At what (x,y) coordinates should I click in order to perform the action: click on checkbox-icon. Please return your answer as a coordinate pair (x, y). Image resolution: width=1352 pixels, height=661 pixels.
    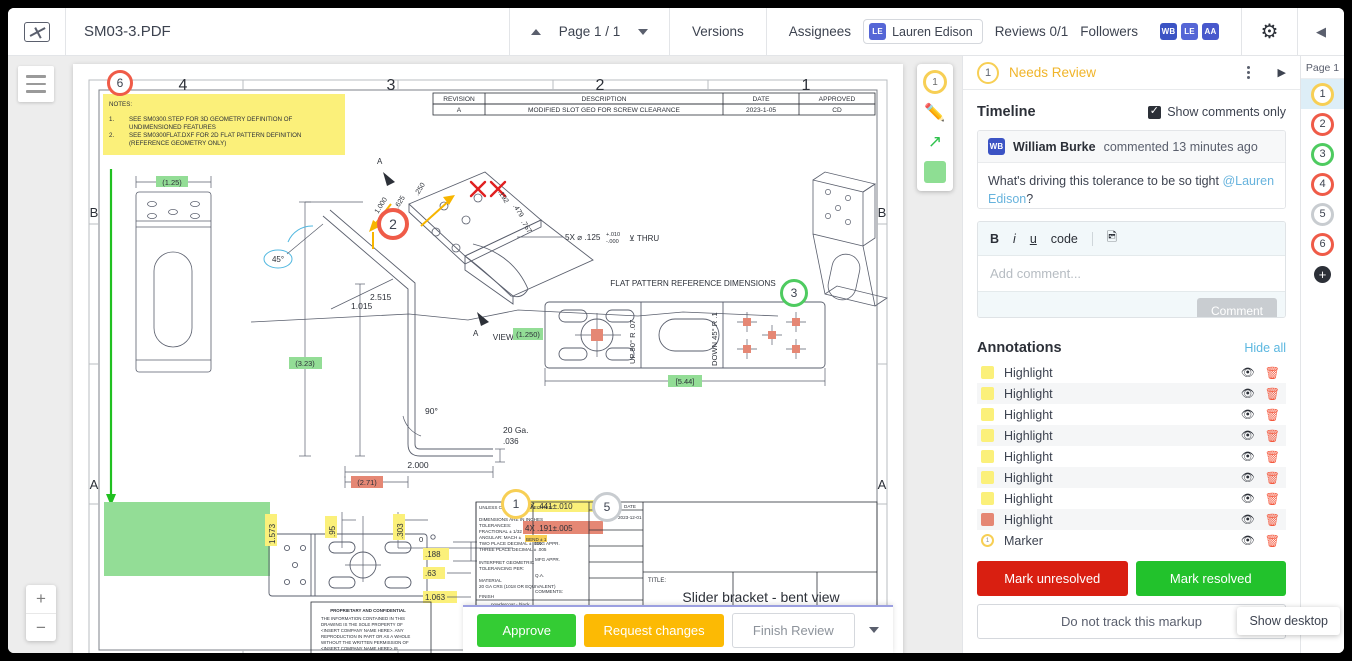
    Looking at the image, I should click on (1155, 111).